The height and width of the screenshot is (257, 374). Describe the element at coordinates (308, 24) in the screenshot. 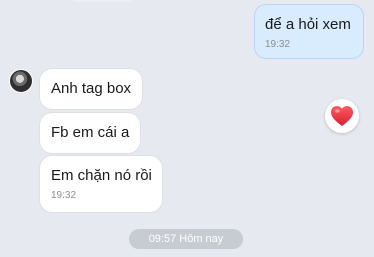

I see `message-text: để a hỏi xem` at that location.